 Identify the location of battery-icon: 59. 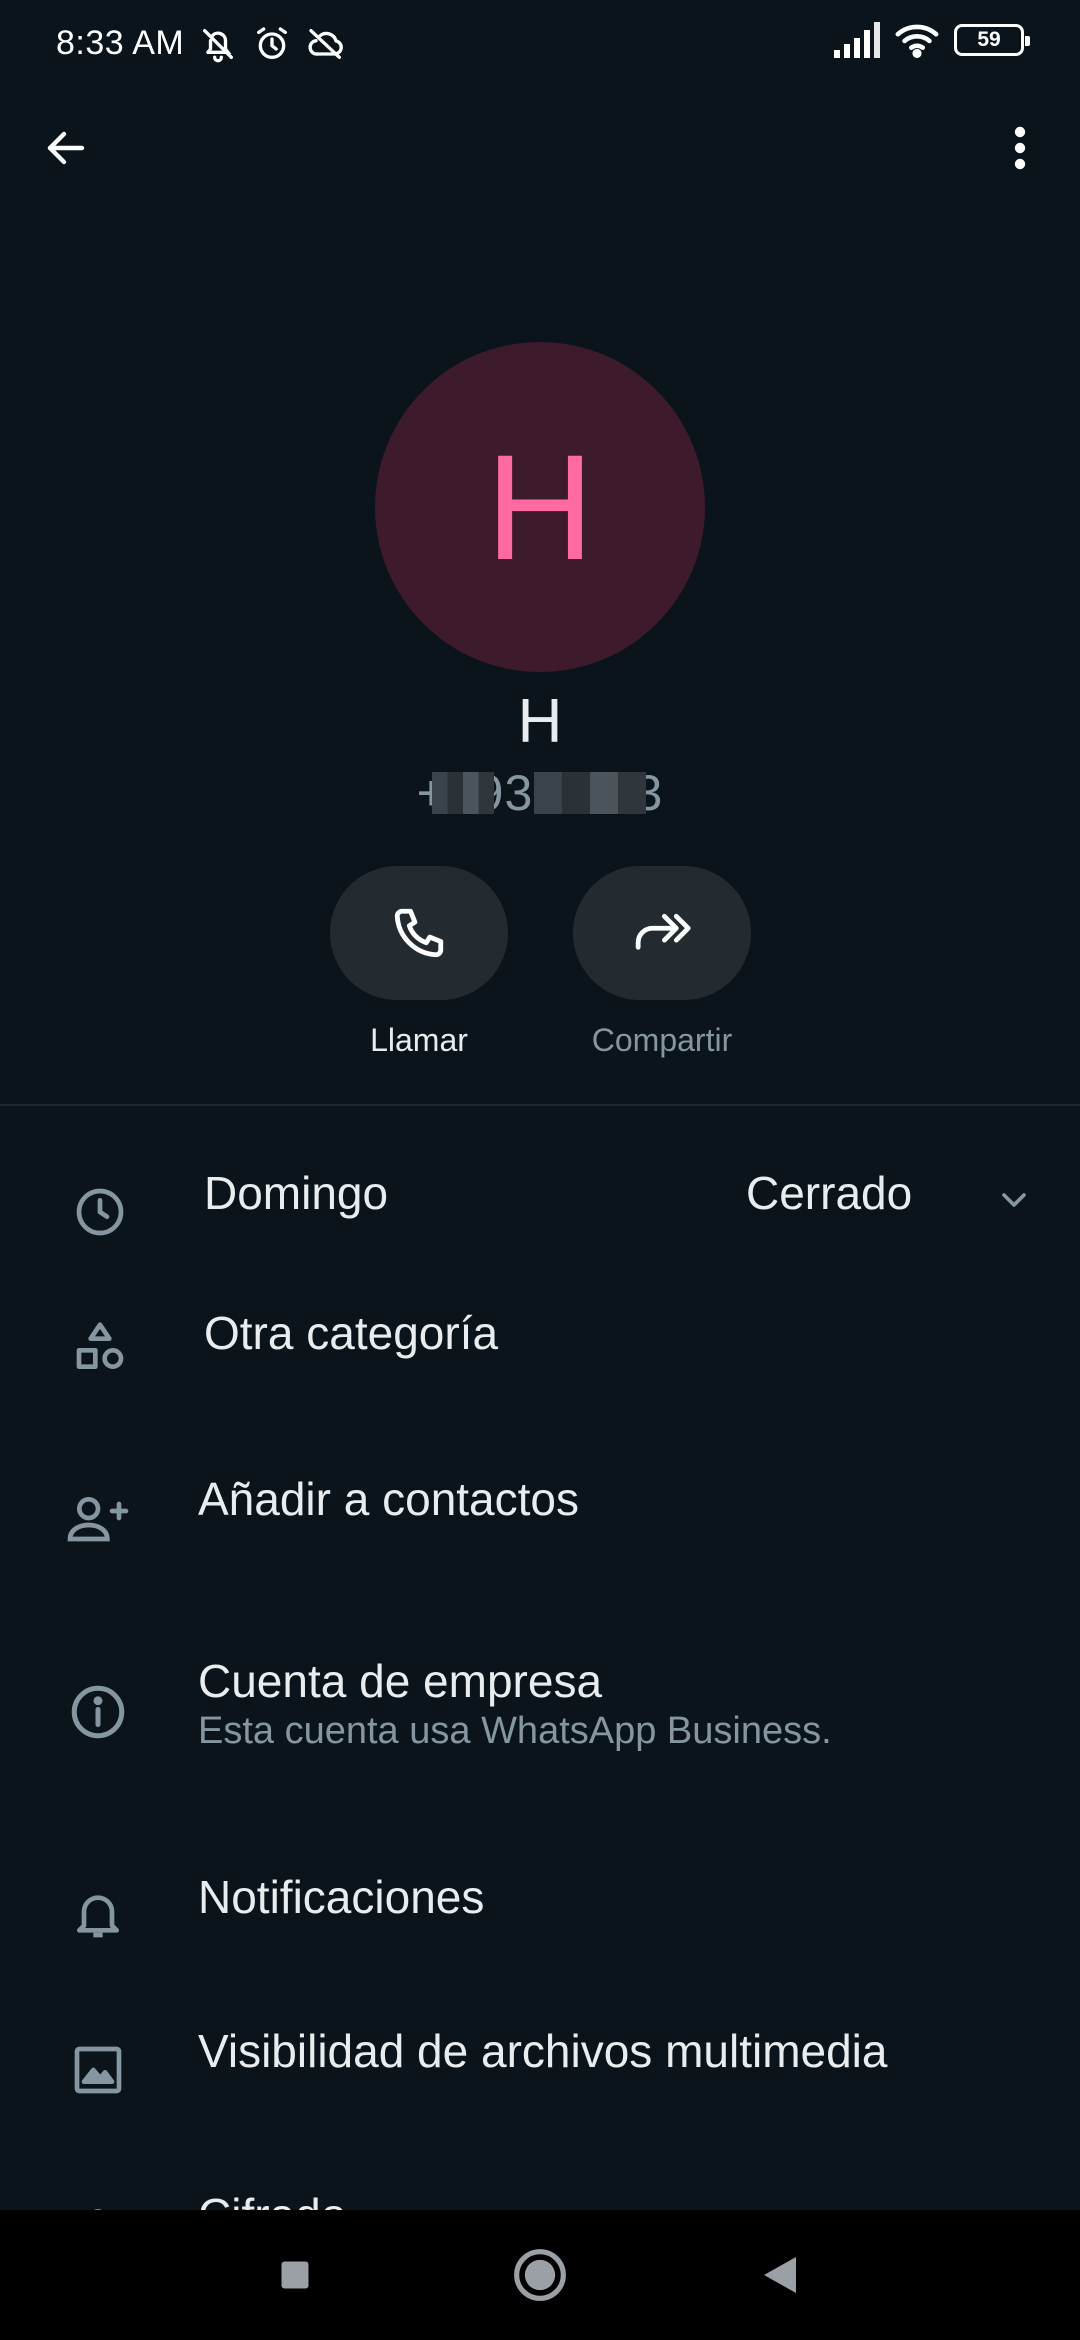
(992, 40).